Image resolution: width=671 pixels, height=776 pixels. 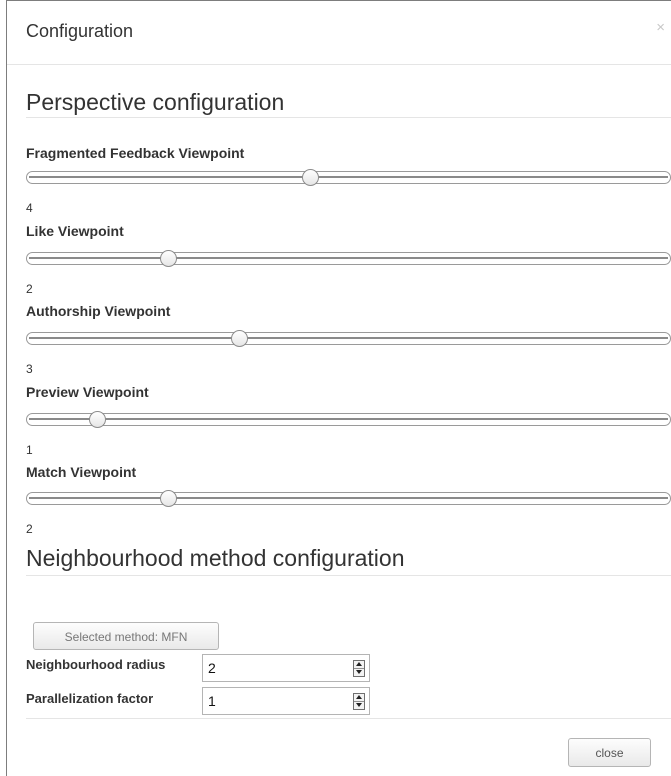 What do you see at coordinates (135, 153) in the screenshot?
I see `viewpoint-label-fragmented-feedback: Fragmented Feedback Viewpoint` at bounding box center [135, 153].